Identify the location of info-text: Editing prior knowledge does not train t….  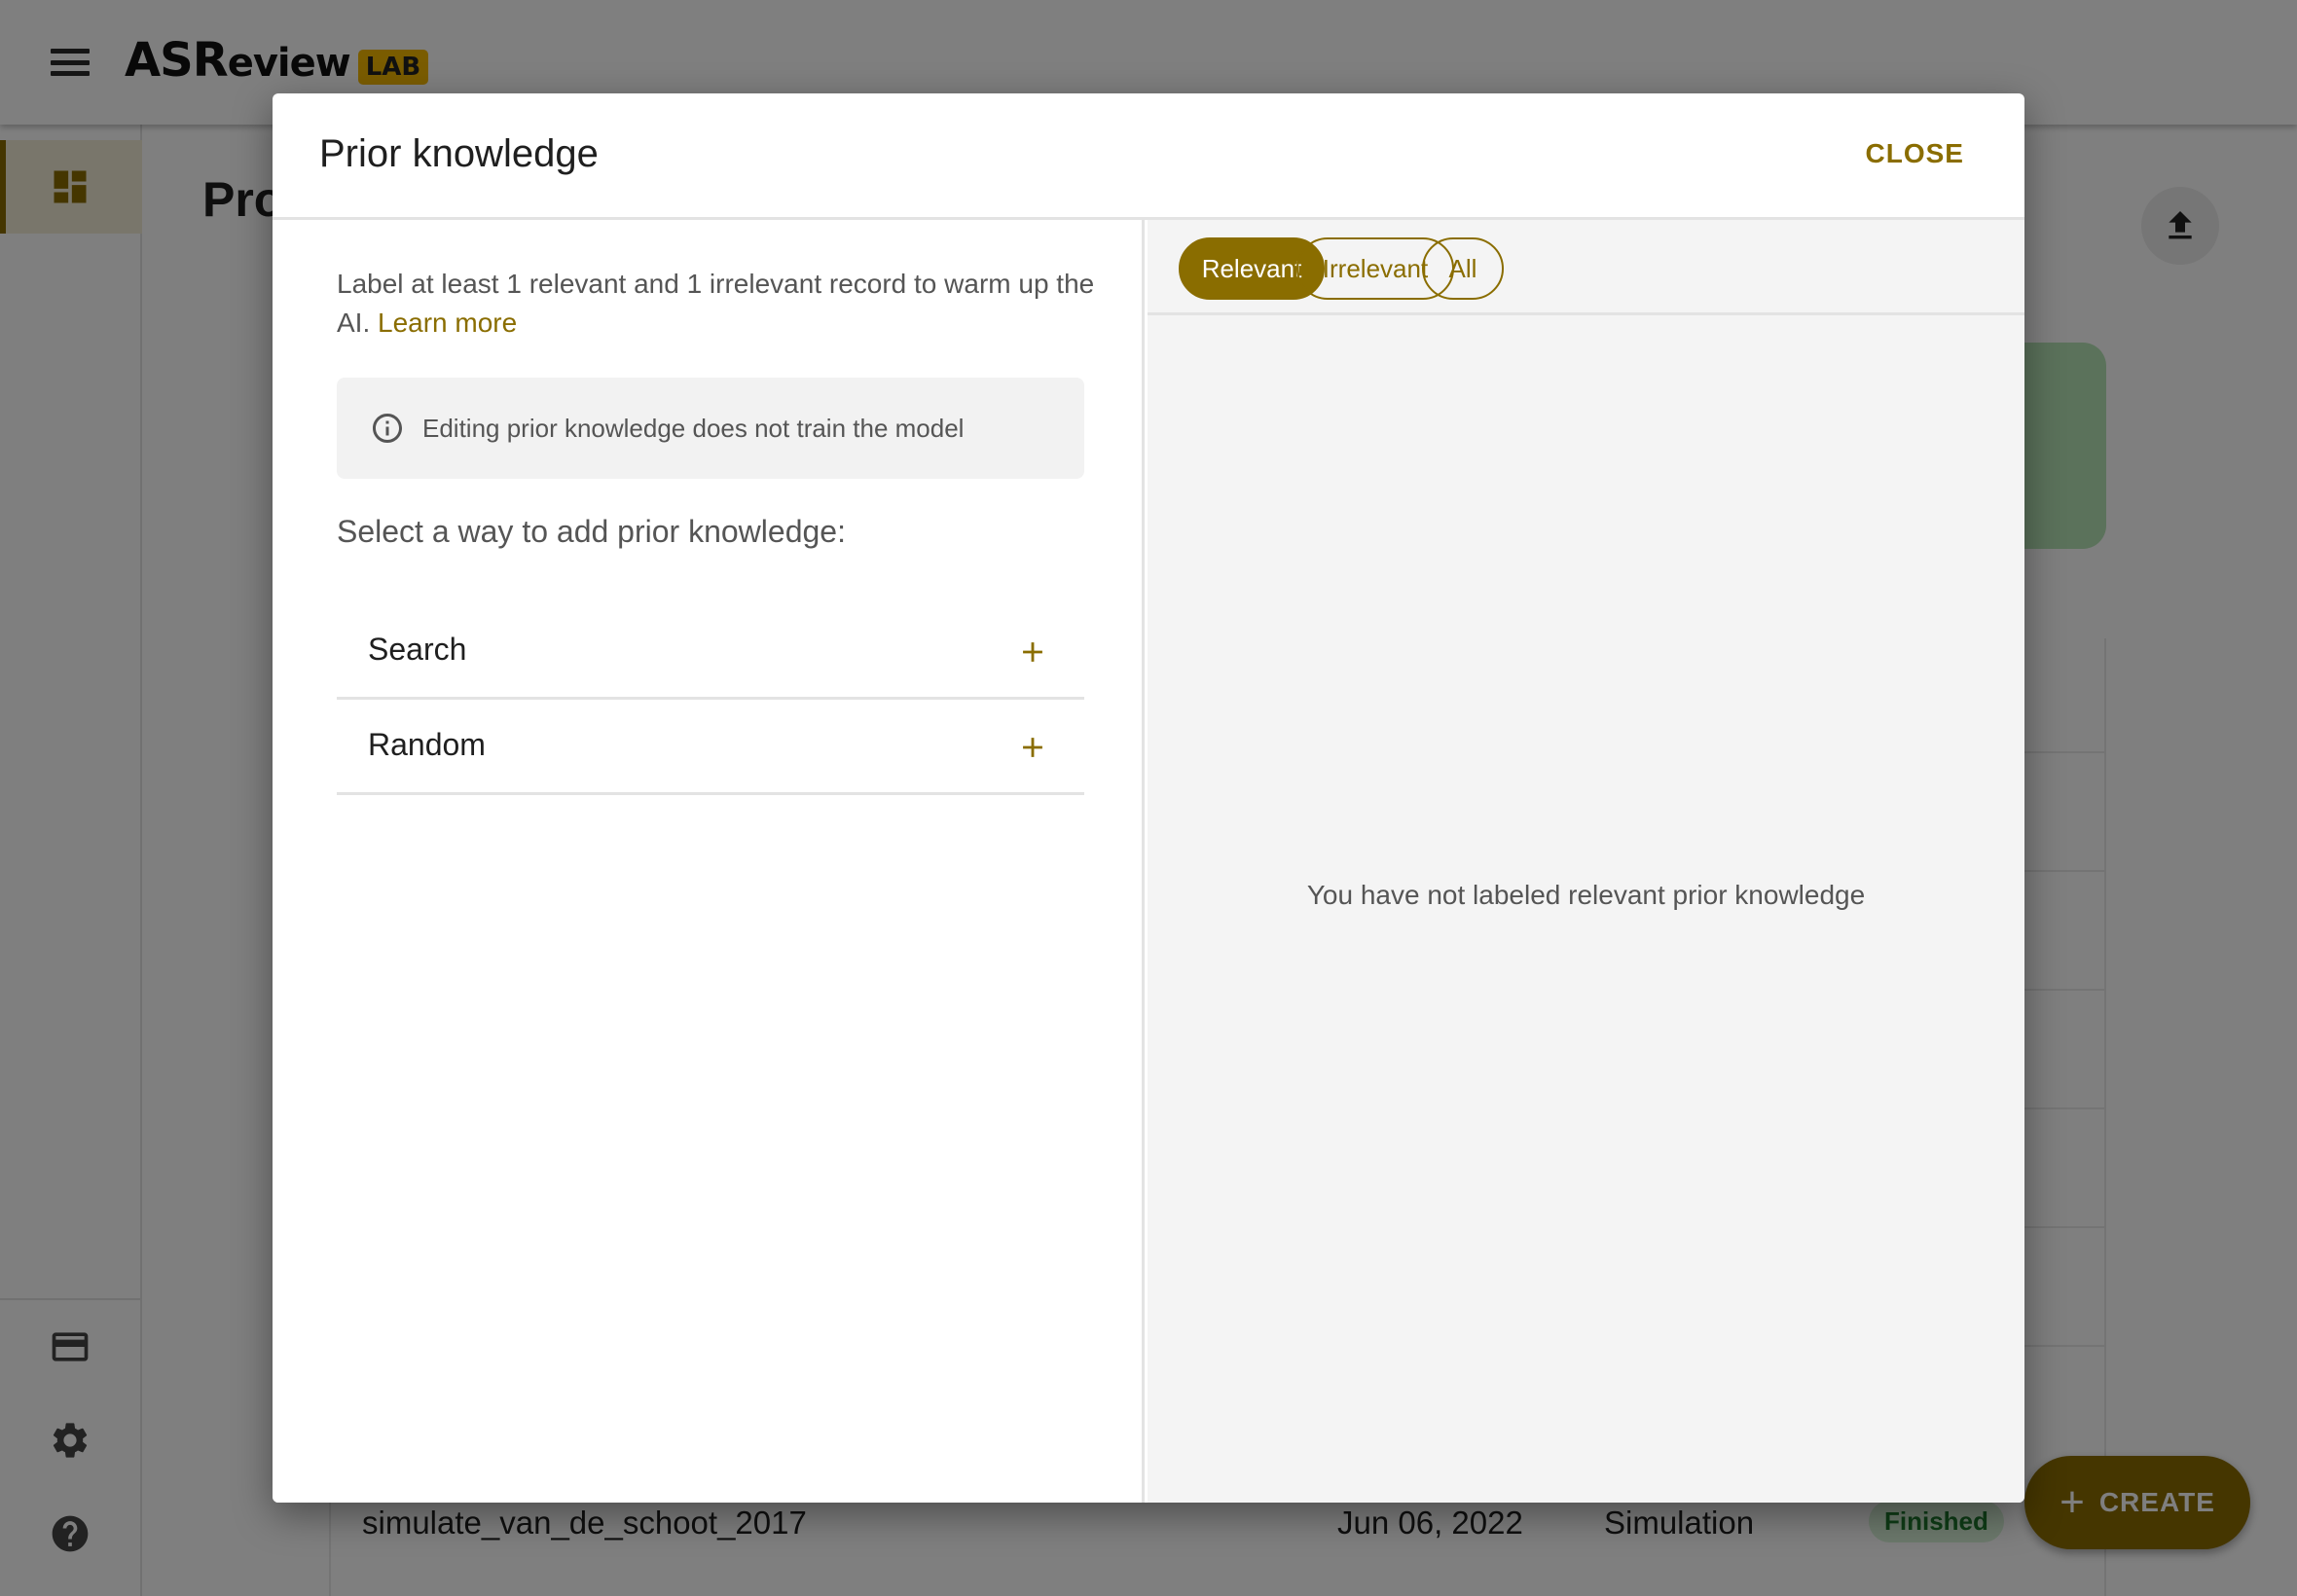
(693, 428).